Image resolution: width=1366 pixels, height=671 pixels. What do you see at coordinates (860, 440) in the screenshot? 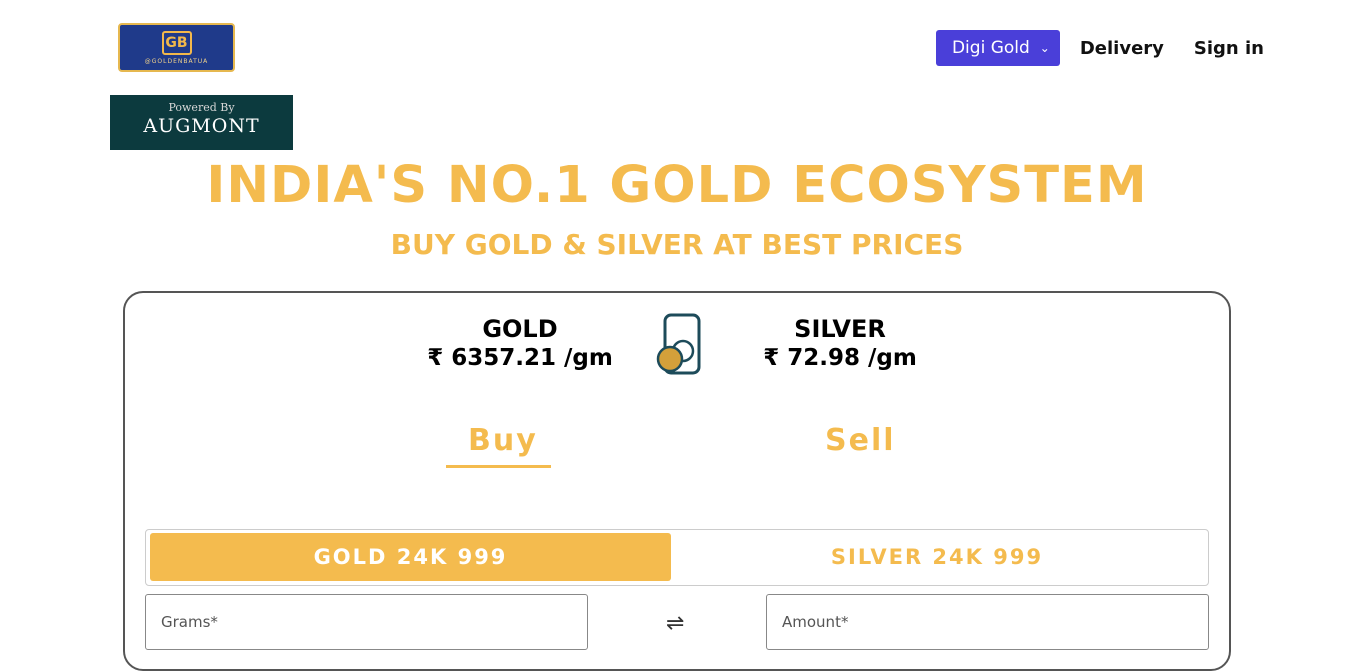
I see `tab-sell: Sell` at bounding box center [860, 440].